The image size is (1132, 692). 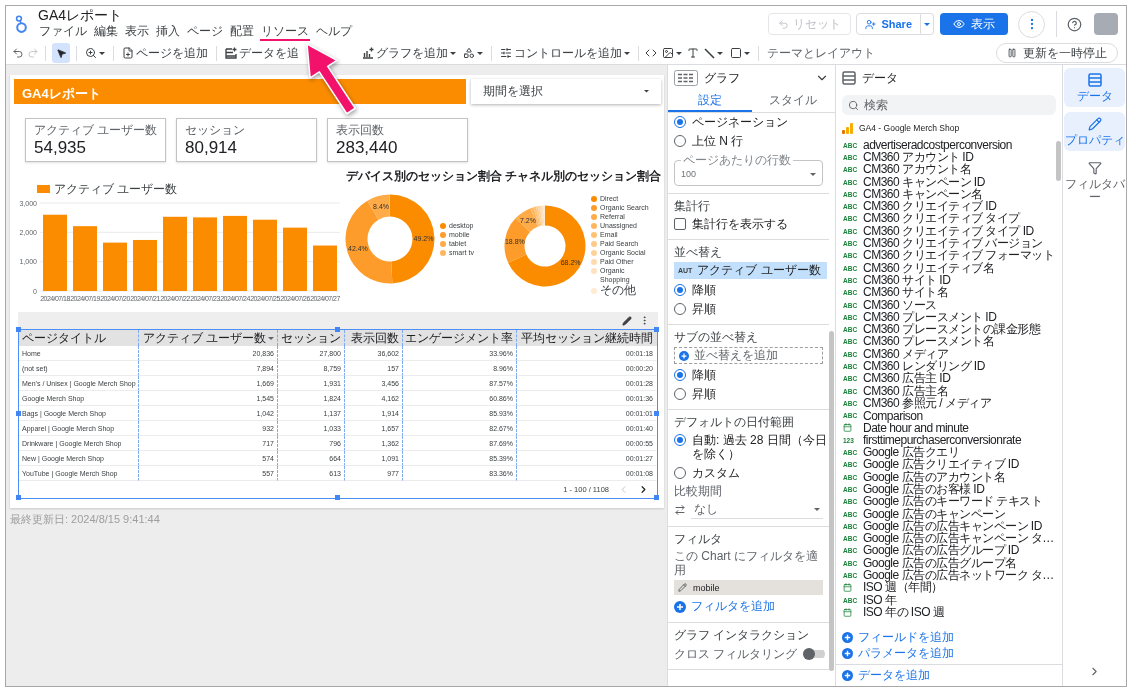 What do you see at coordinates (736, 653) in the screenshot?
I see `toggle-label: クロス フィルタリング` at bounding box center [736, 653].